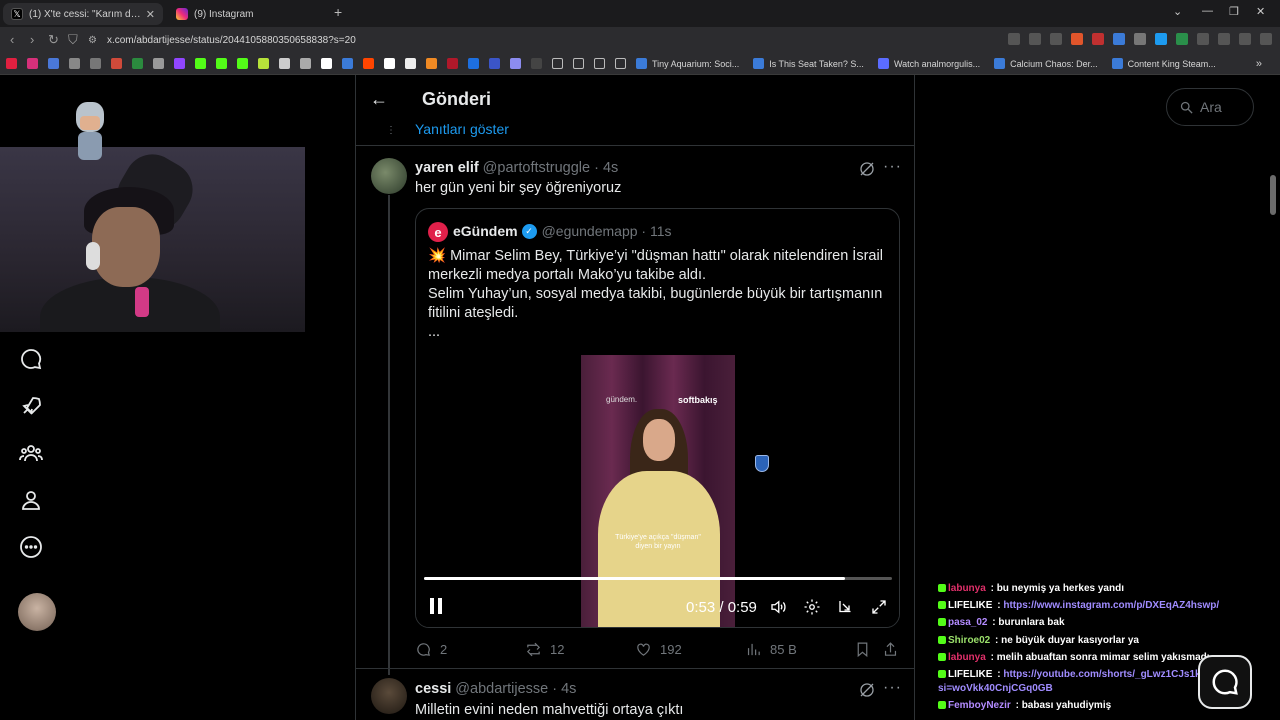 The height and width of the screenshot is (720, 1280). What do you see at coordinates (31, 453) in the screenshot?
I see `communities-icon` at bounding box center [31, 453].